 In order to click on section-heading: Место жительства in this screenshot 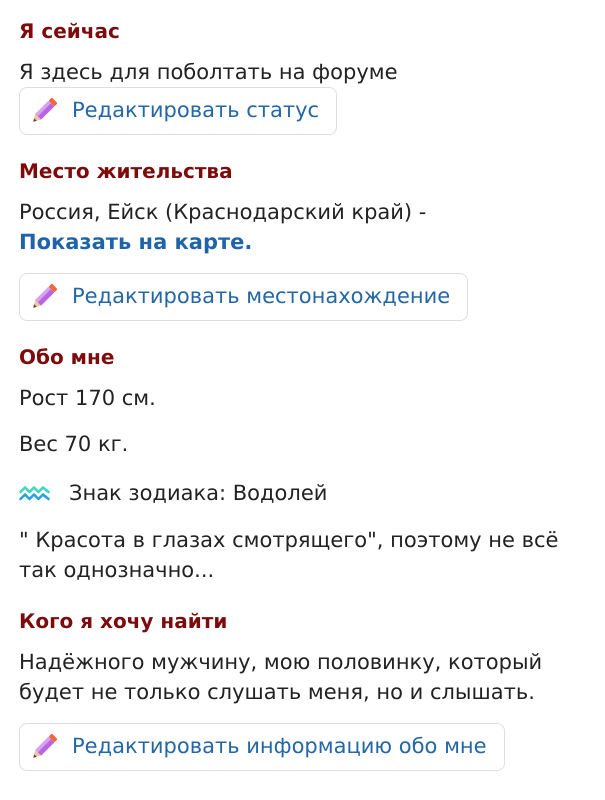, I will do `click(126, 171)`.